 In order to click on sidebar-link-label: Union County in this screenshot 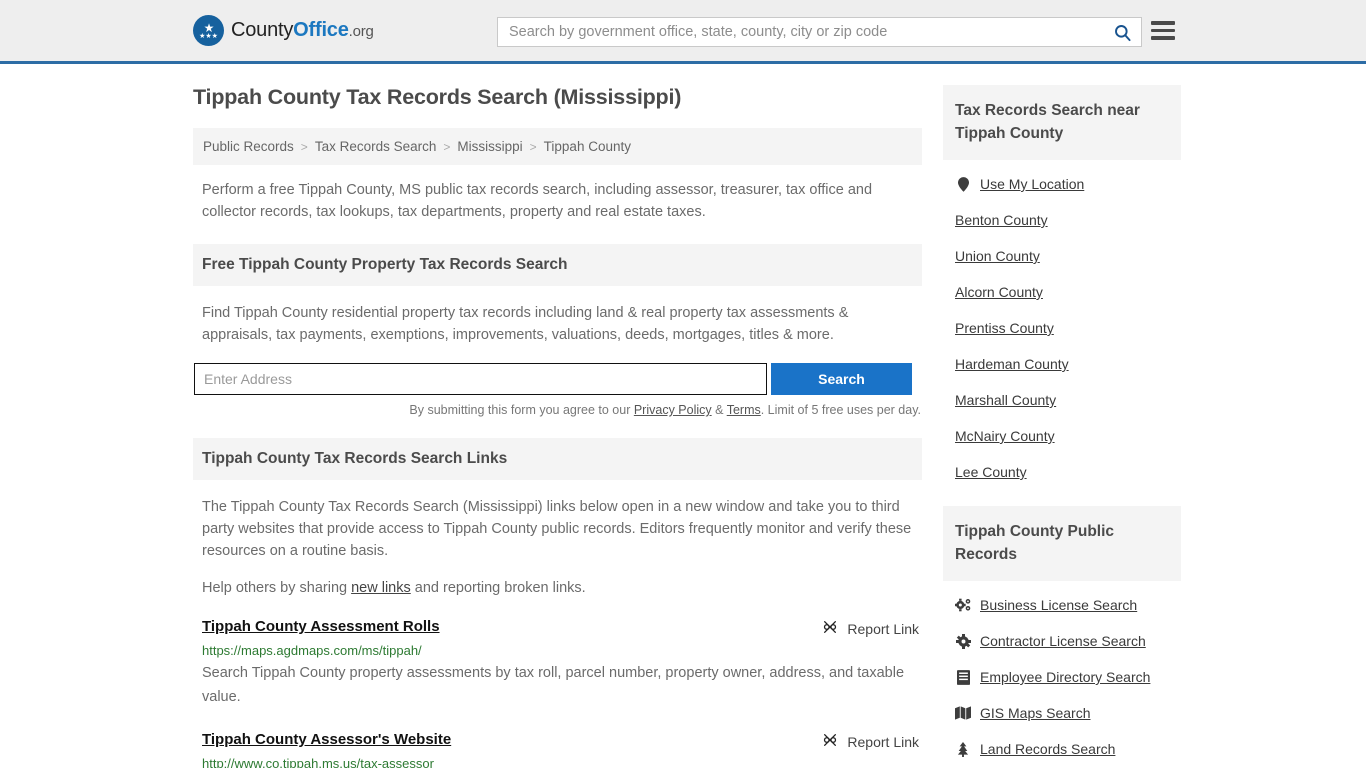, I will do `click(997, 256)`.